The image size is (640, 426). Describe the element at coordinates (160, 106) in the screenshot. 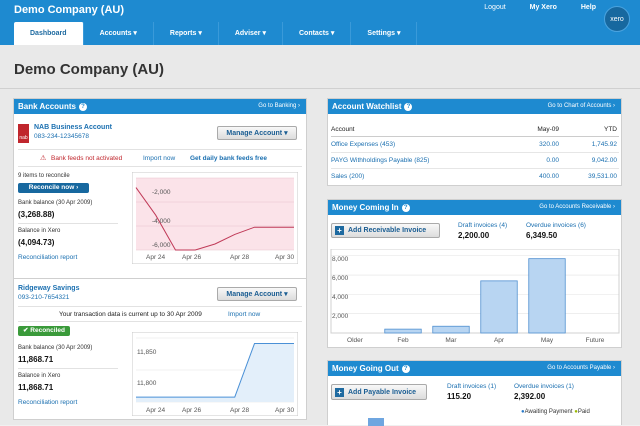

I see `bank-accounts-header: Bank Accounts? Go to Banking ›` at that location.